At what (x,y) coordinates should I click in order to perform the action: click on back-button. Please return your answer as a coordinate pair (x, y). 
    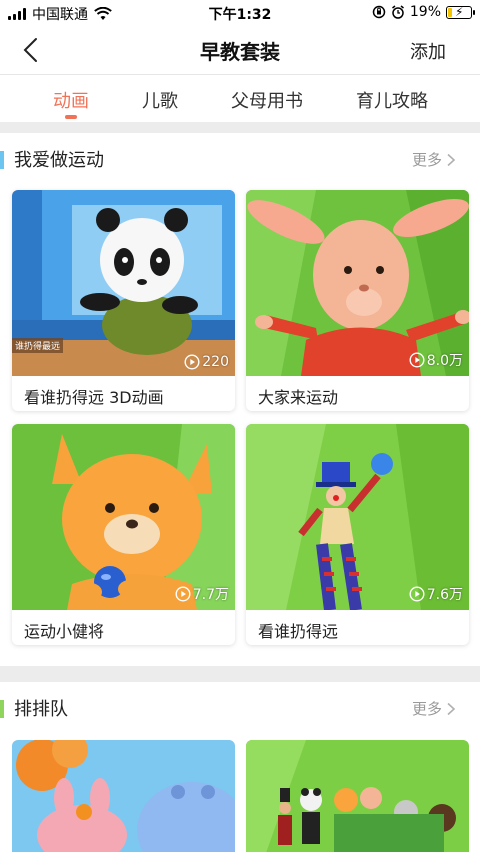
    Looking at the image, I should click on (32, 50).